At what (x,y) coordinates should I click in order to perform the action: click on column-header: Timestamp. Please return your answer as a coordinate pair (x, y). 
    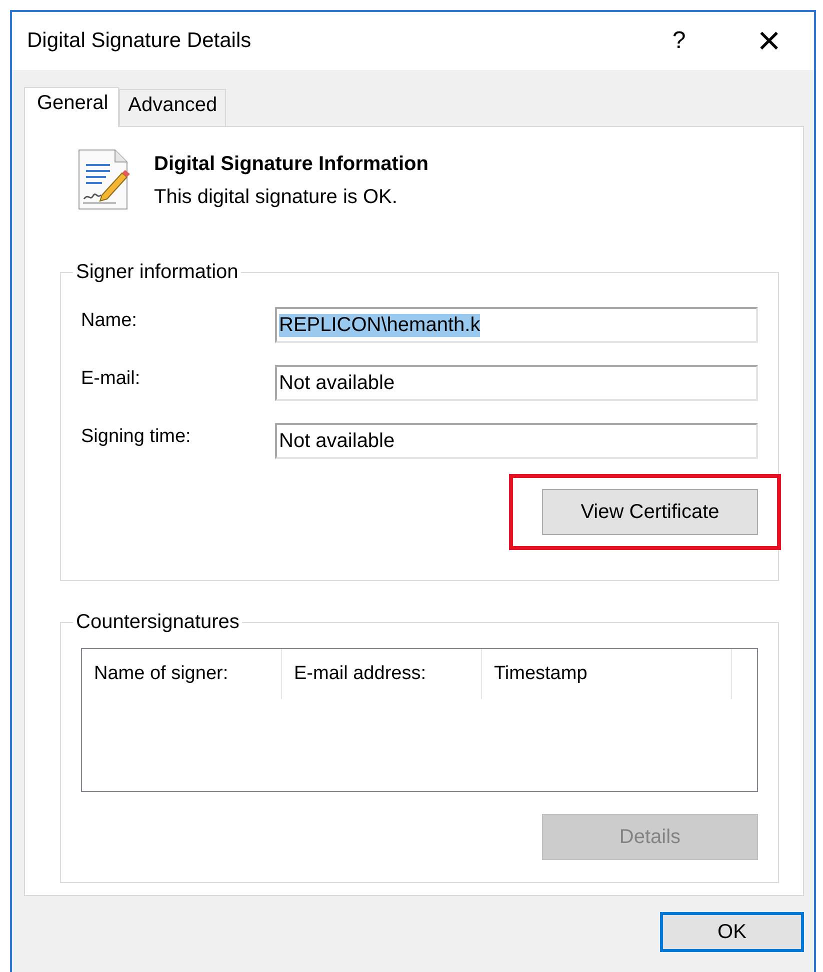
    Looking at the image, I should click on (607, 674).